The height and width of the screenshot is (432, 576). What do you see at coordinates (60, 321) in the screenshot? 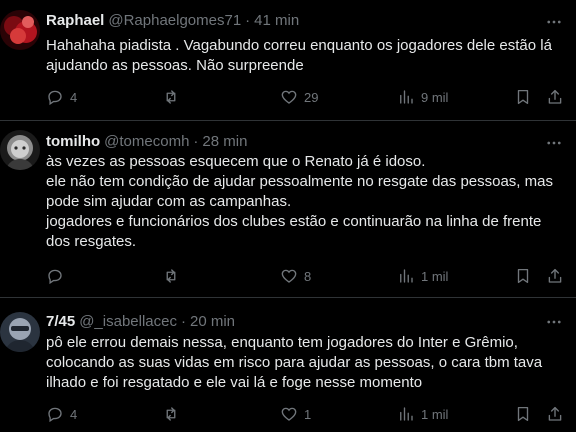
I see `display-name: 7/45` at bounding box center [60, 321].